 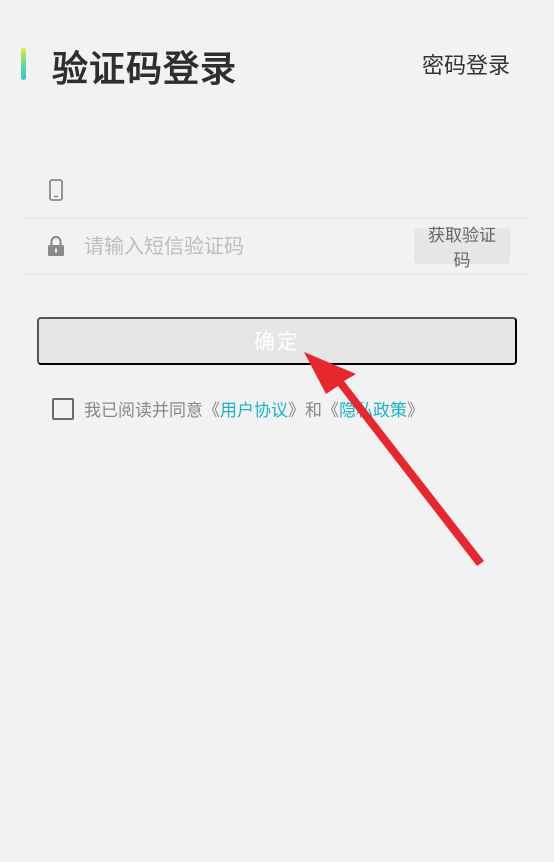 I want to click on user-agreement-link: 用户协议, so click(x=254, y=408).